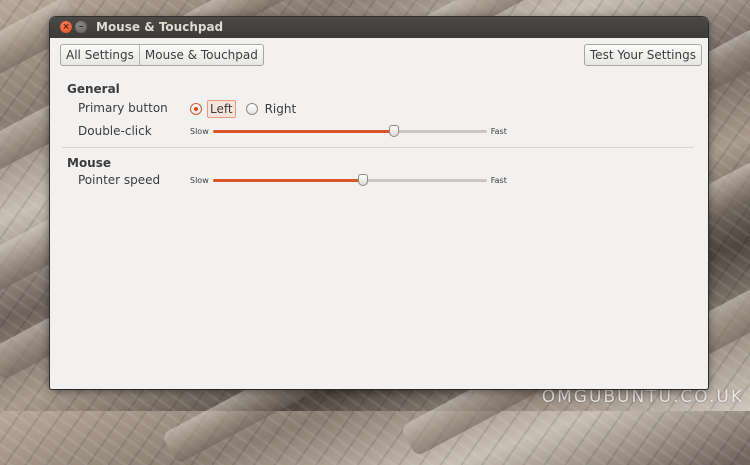 The height and width of the screenshot is (465, 750). I want to click on pointer-speed-slow-label: Slow, so click(199, 180).